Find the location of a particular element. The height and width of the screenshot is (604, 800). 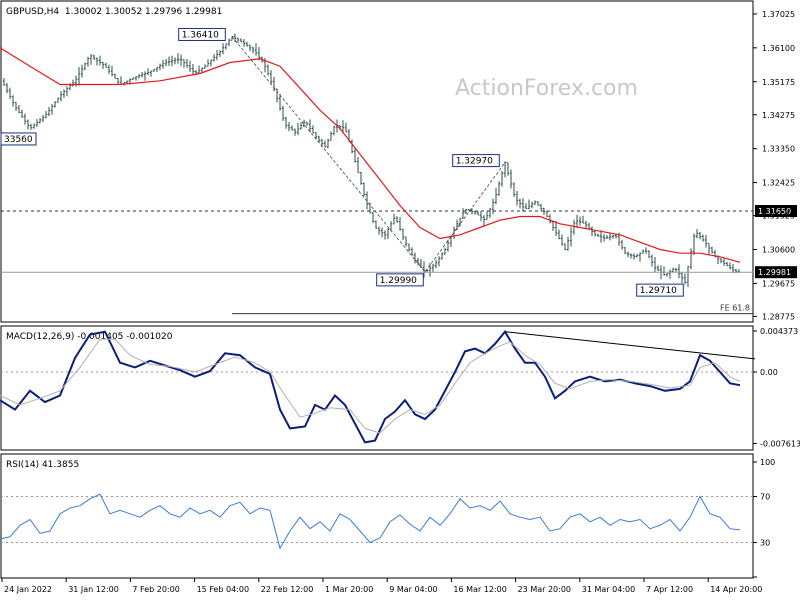

watermark: ActionForex.com is located at coordinates (546, 88).